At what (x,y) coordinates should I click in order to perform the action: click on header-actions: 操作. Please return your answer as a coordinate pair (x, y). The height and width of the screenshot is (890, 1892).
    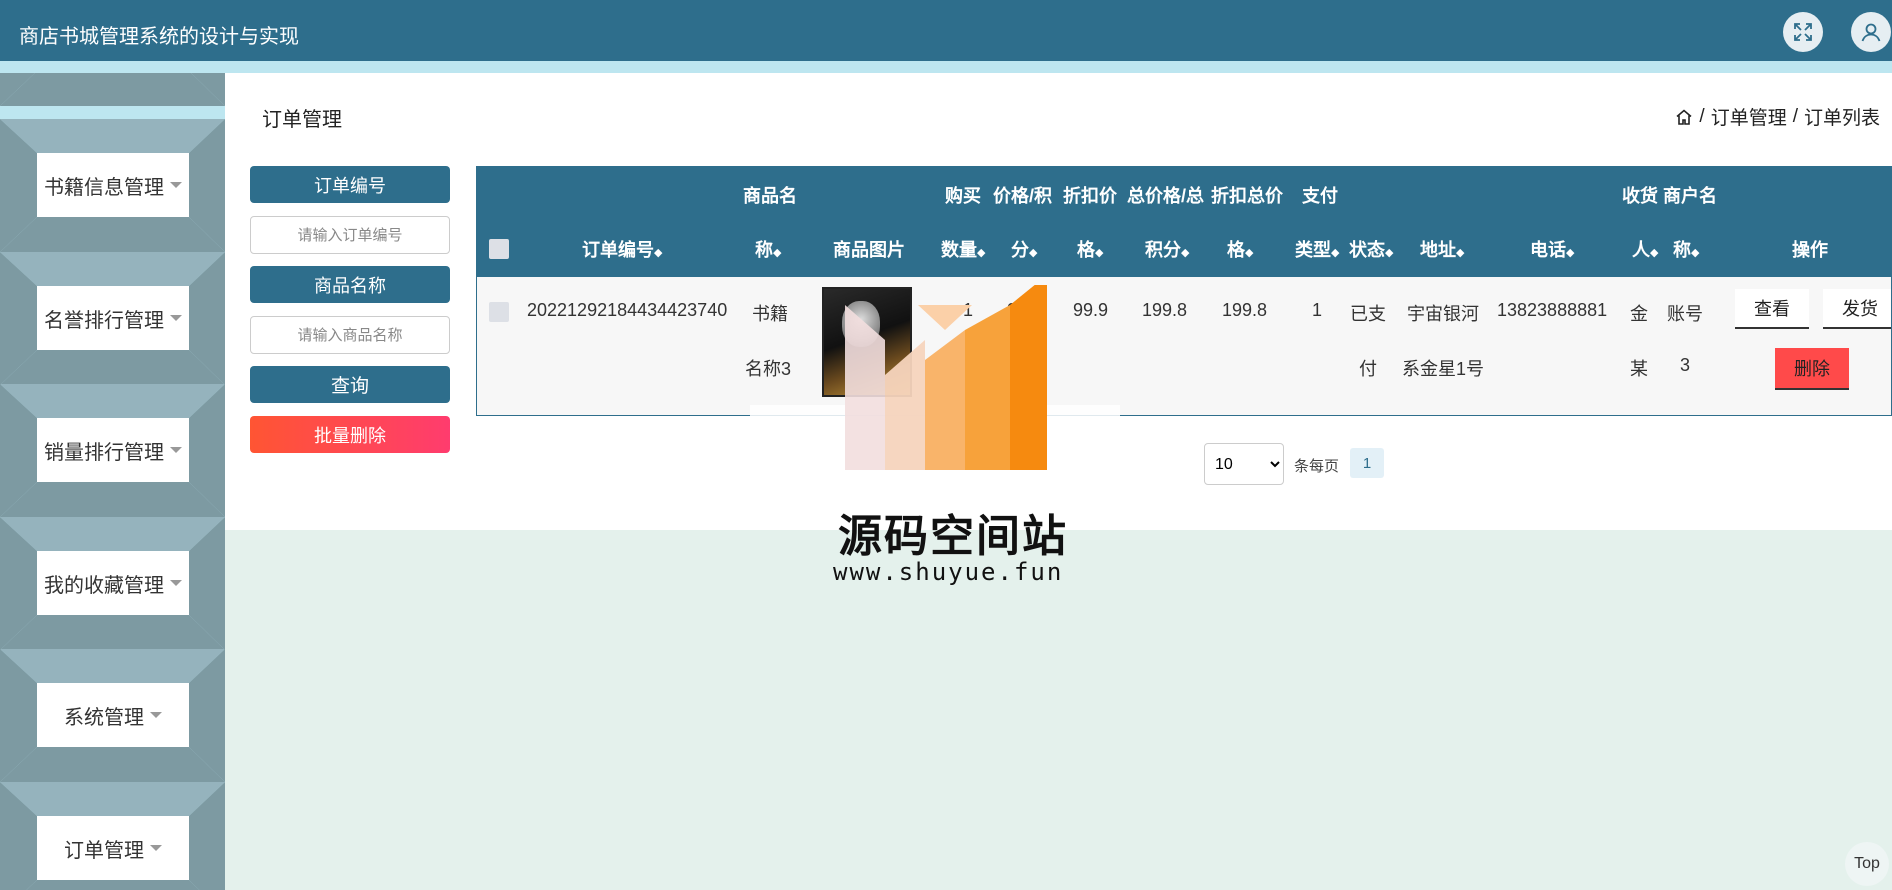
    Looking at the image, I should click on (1810, 250).